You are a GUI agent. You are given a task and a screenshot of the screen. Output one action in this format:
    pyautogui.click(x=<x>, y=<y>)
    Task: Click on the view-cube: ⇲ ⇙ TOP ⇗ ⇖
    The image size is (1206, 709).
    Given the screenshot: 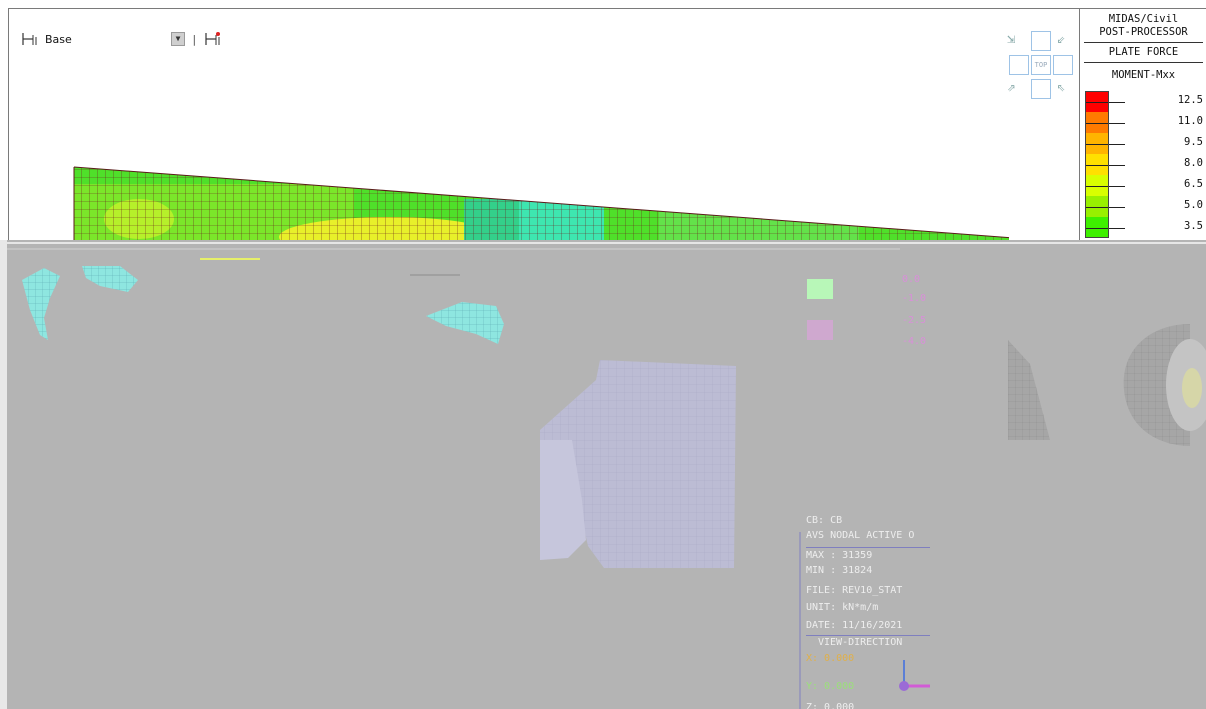 What is the action you would take?
    pyautogui.click(x=1042, y=67)
    